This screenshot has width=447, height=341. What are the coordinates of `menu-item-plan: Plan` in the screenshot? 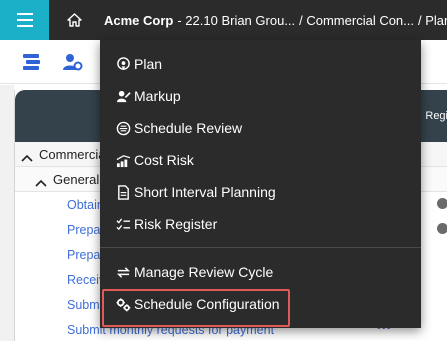 It's located at (260, 64).